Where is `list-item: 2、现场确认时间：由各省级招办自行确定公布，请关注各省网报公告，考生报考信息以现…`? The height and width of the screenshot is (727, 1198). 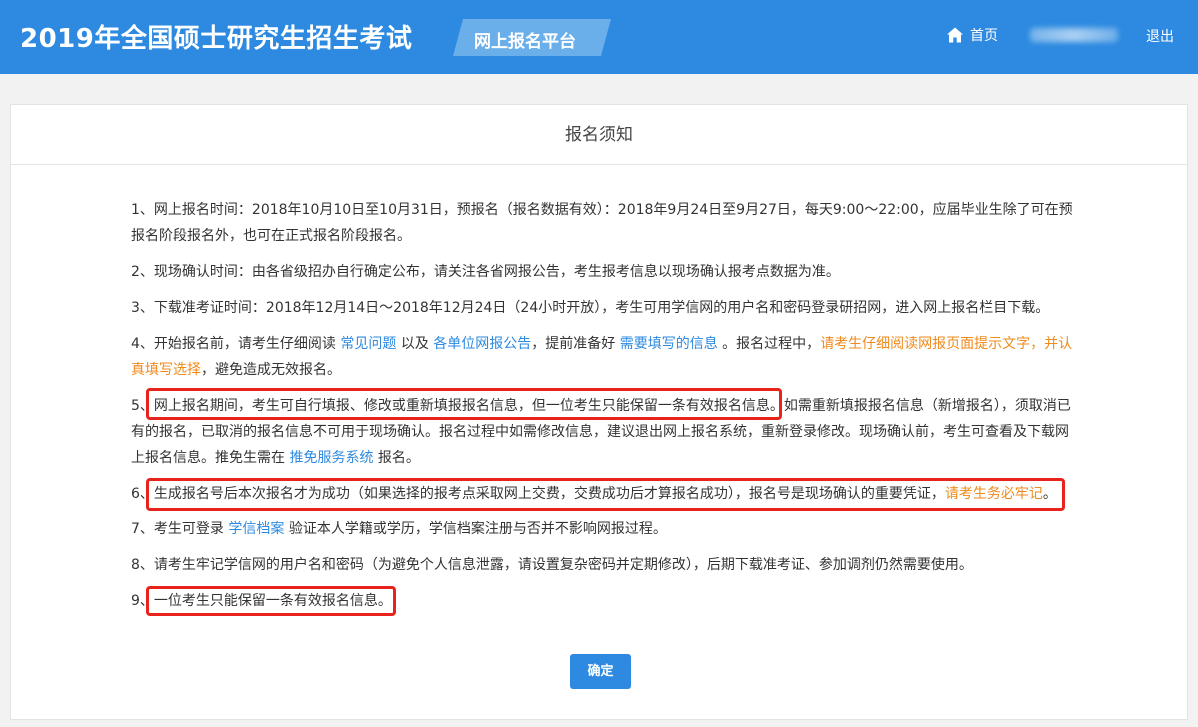 list-item: 2、现场确认时间：由各省级招办自行确定公布，请关注各省网报公告，考生报考信息以现… is located at coordinates (605, 272).